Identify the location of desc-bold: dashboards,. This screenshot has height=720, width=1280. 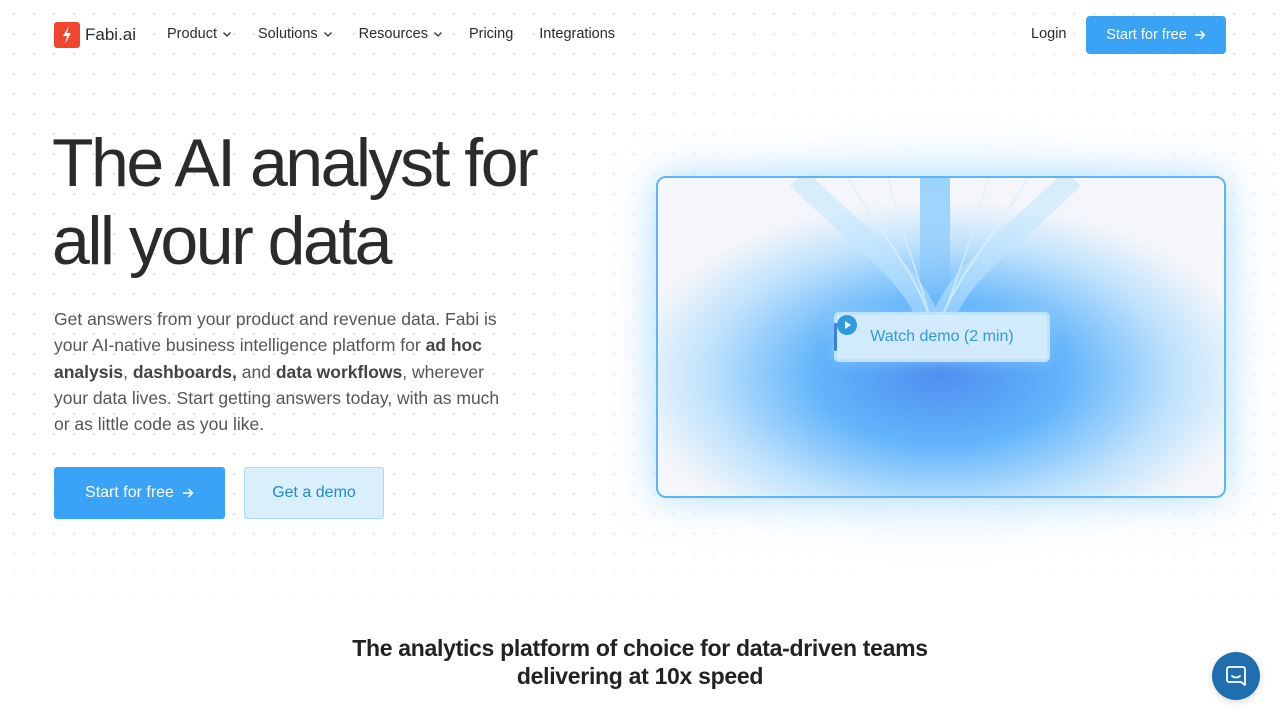
(184, 371).